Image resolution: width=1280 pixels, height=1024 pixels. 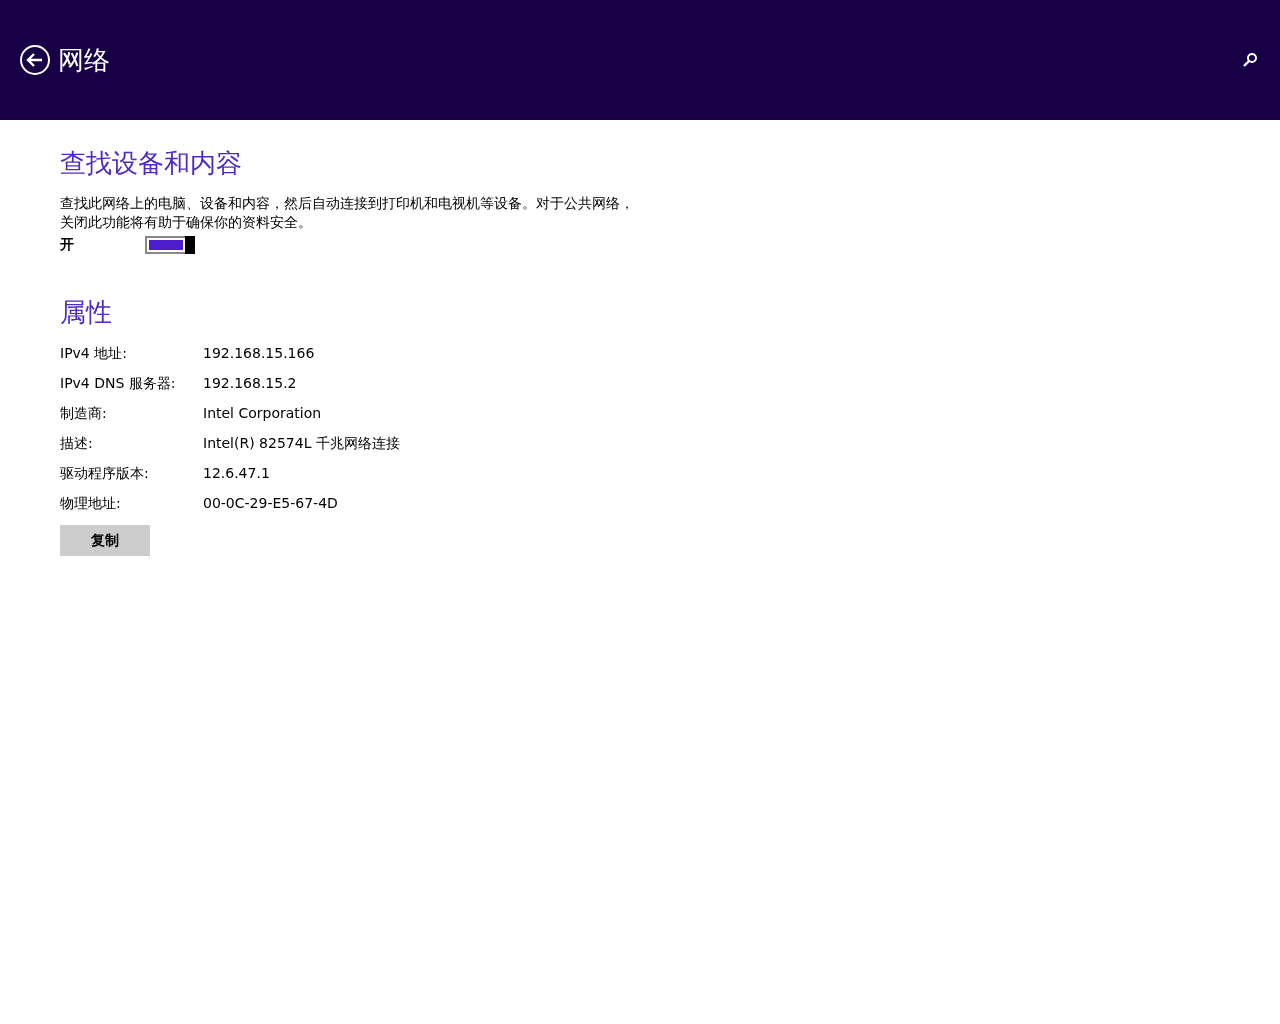 I want to click on back-button, so click(x=35, y=60).